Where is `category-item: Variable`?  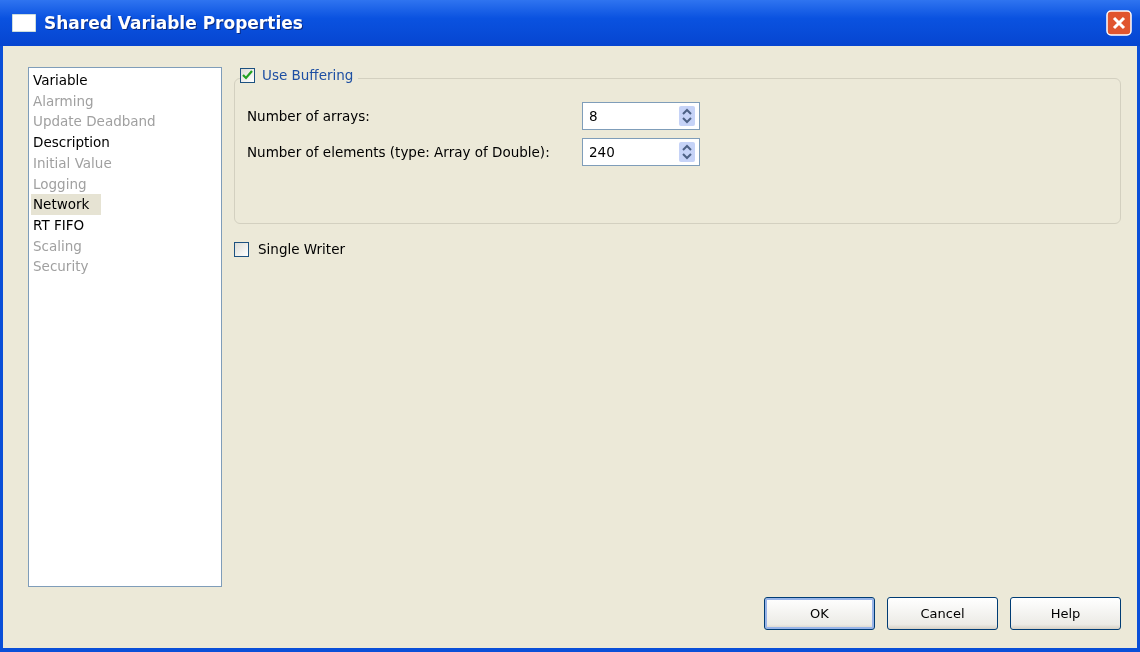 category-item: Variable is located at coordinates (65, 80).